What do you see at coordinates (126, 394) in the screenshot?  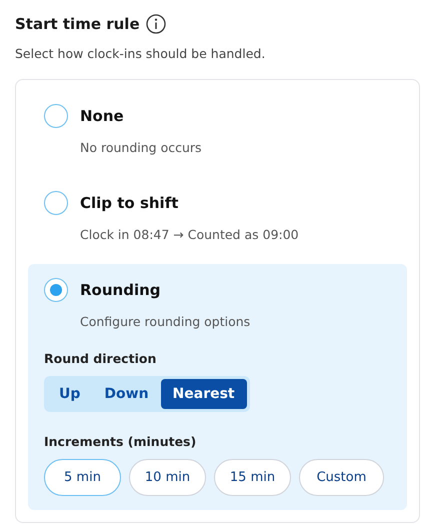 I see `segment-button: Down` at bounding box center [126, 394].